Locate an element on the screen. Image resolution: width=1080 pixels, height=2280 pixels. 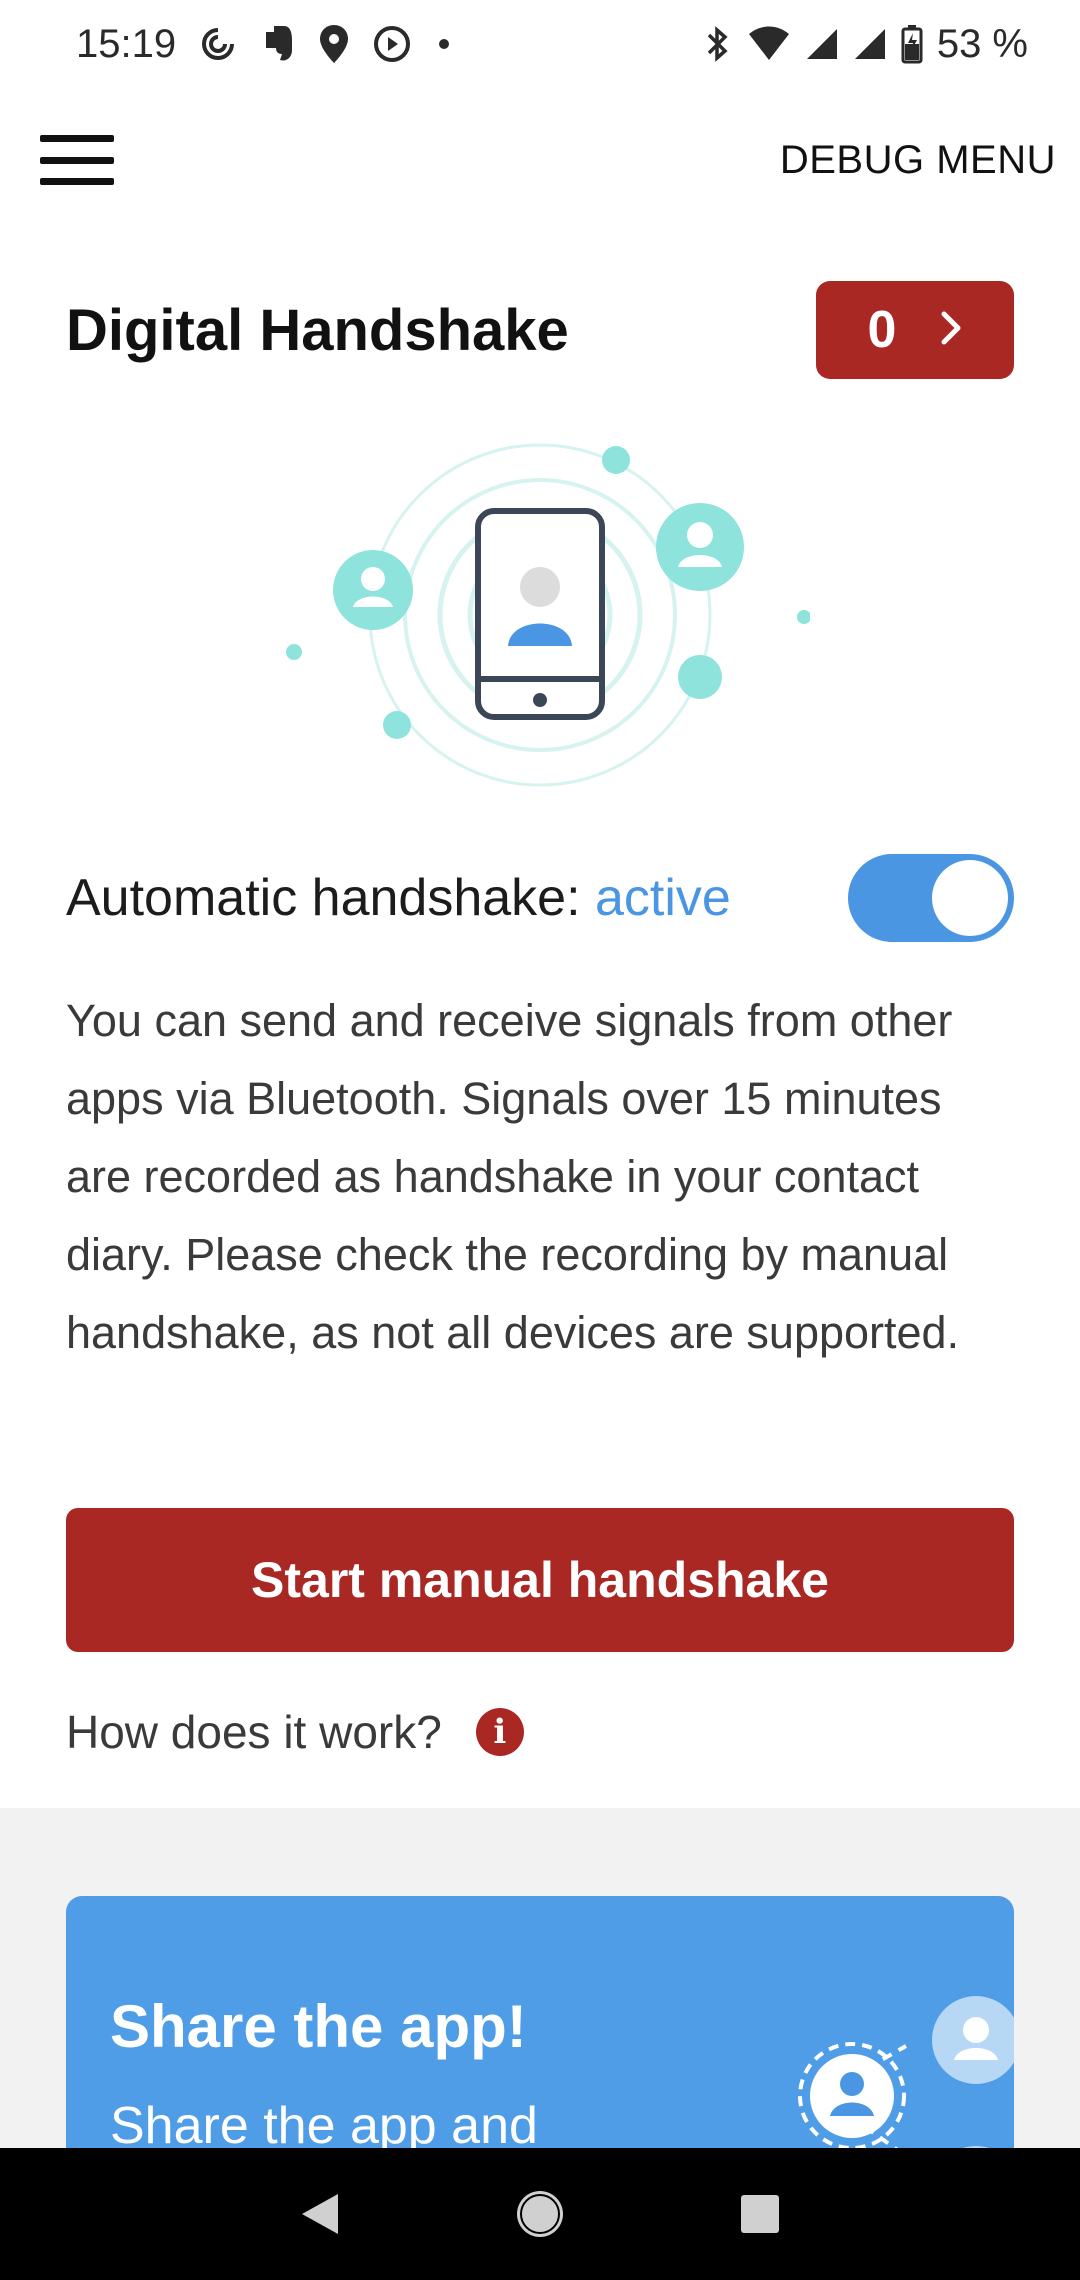
system-nav-bar is located at coordinates (540, 2214).